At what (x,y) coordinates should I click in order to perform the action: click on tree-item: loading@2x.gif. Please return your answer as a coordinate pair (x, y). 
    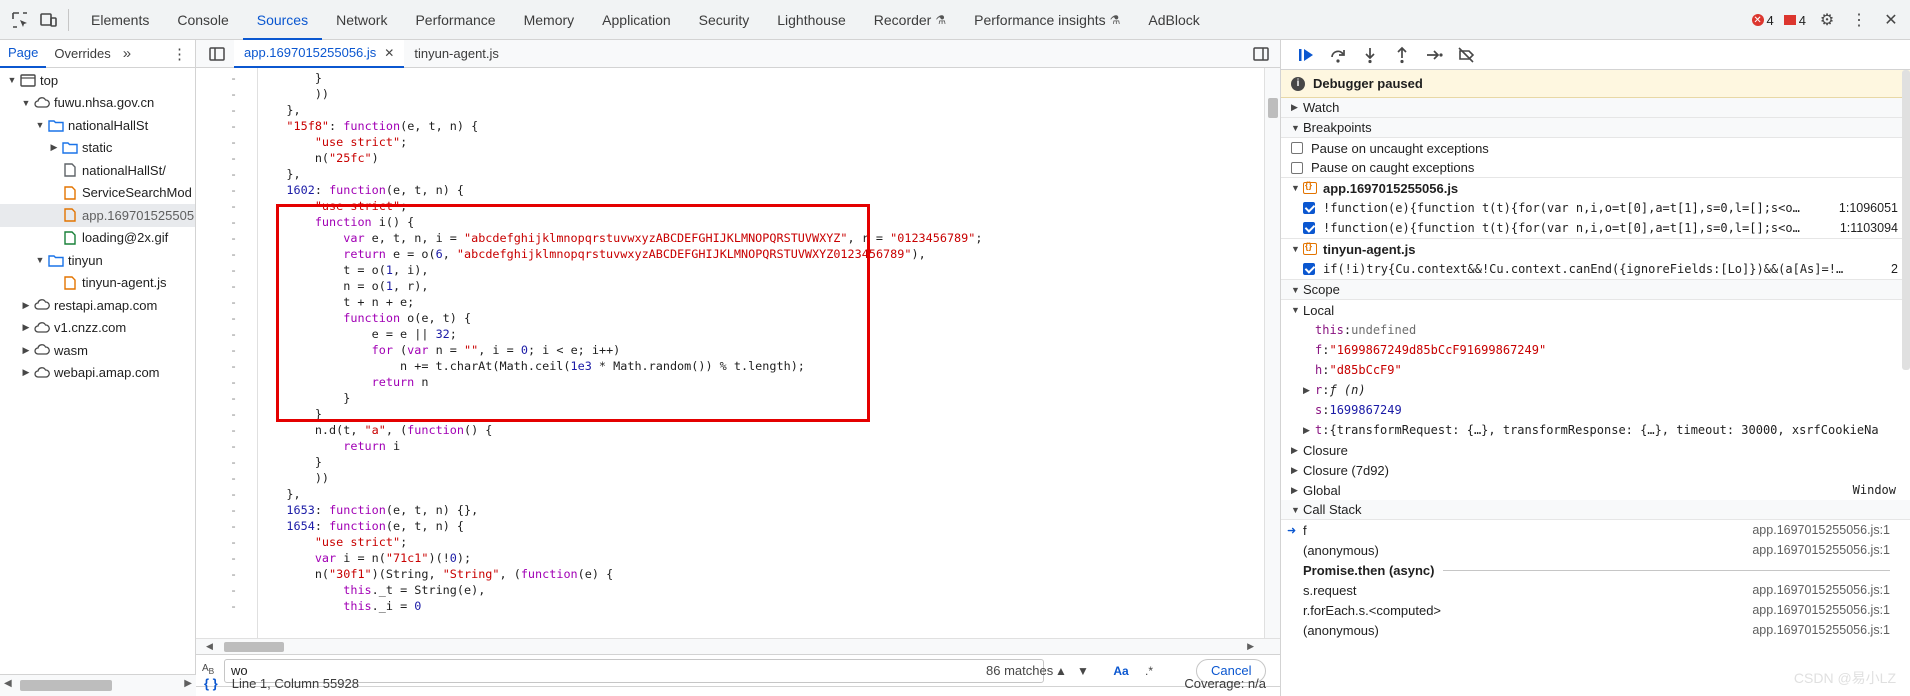
    Looking at the image, I should click on (97, 238).